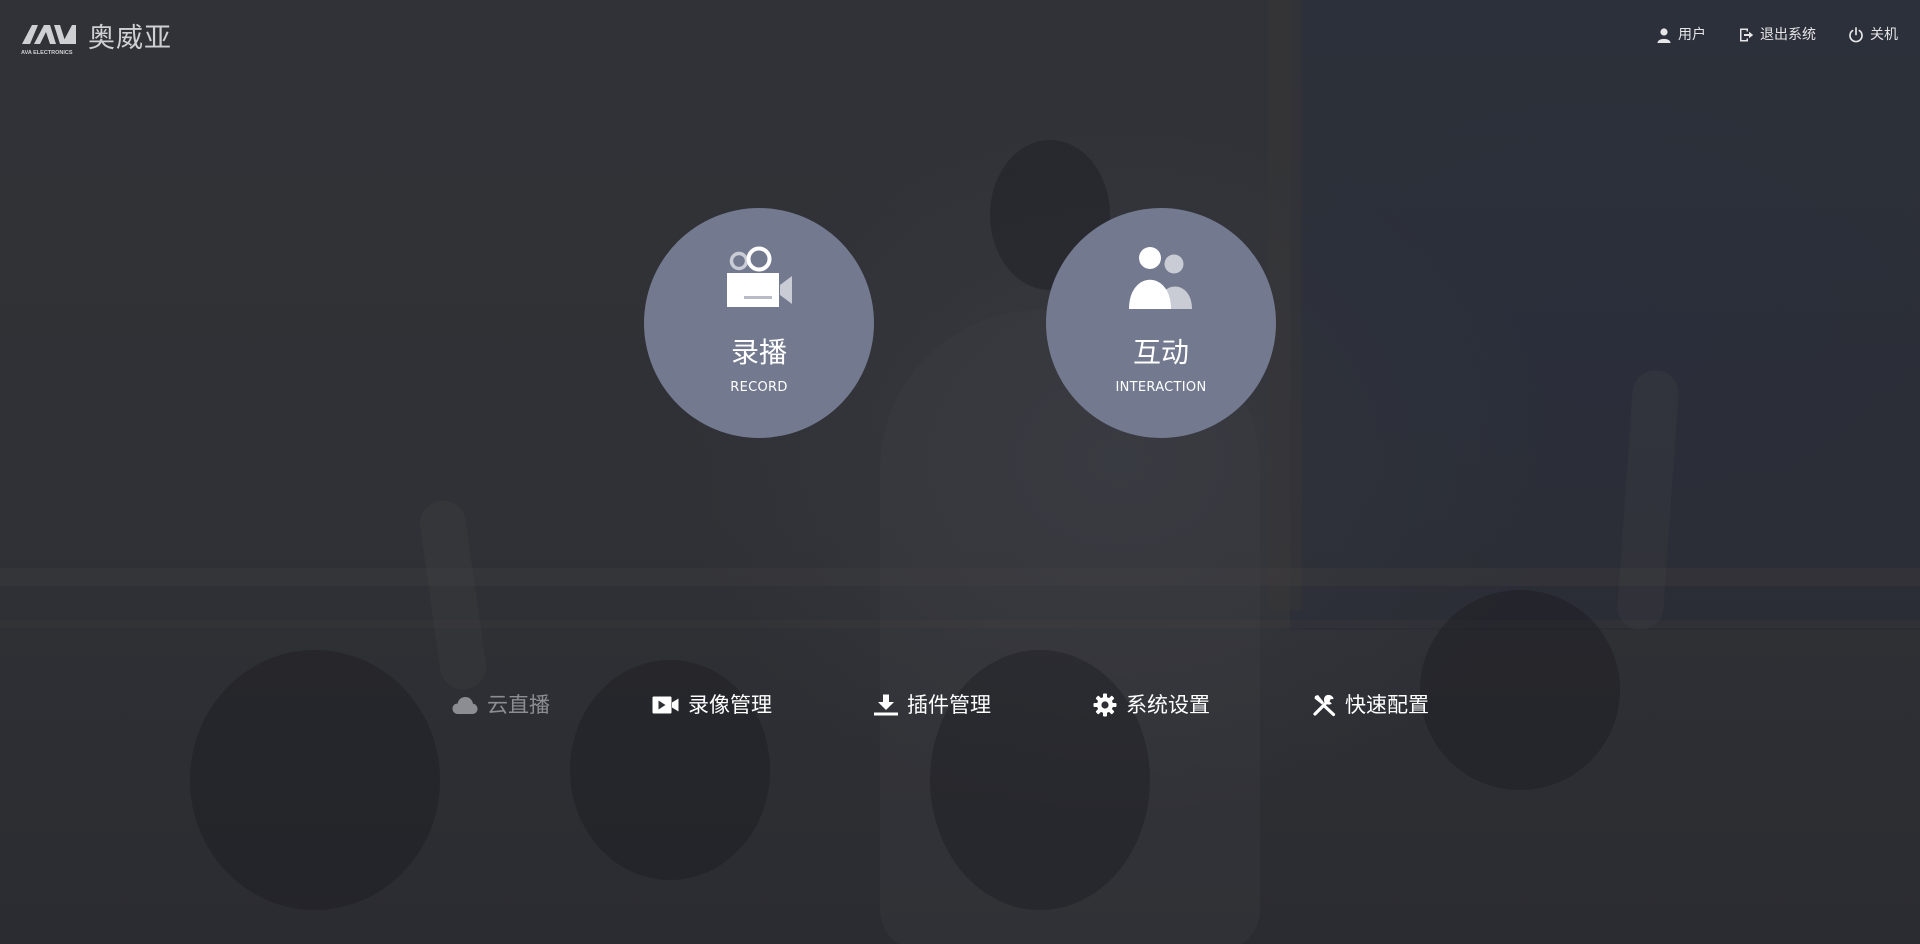 This screenshot has width=1920, height=944. Describe the element at coordinates (1105, 705) in the screenshot. I see `gear-icon` at that location.